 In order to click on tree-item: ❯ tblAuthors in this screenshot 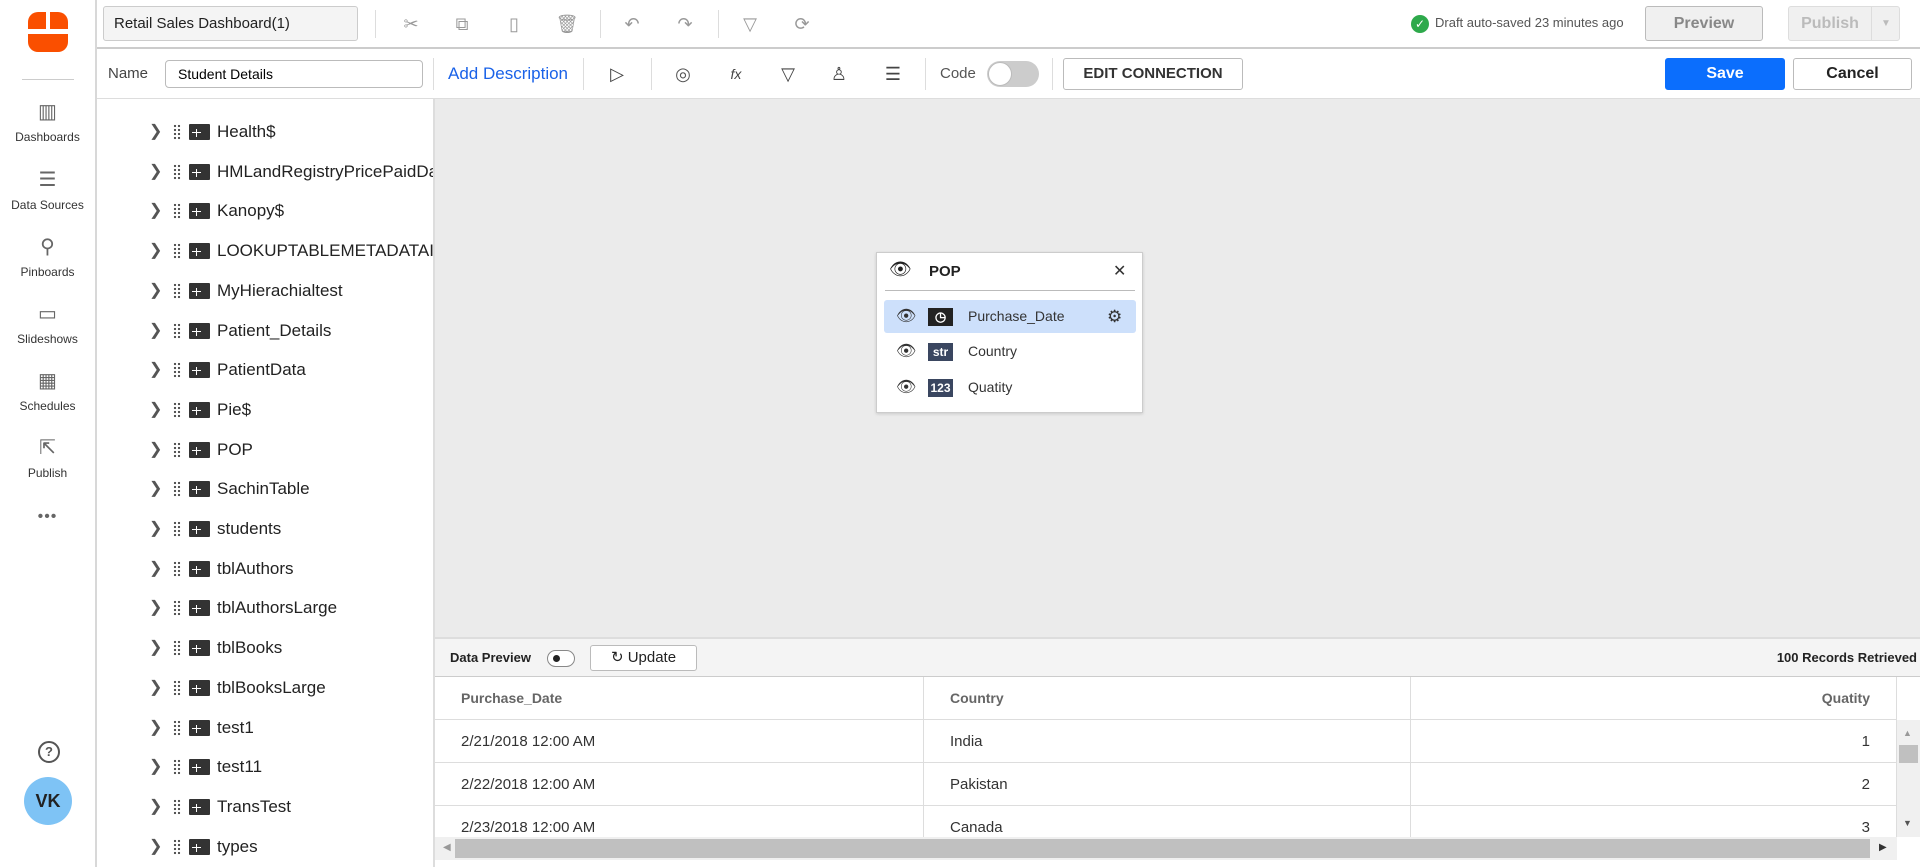, I will do `click(265, 569)`.